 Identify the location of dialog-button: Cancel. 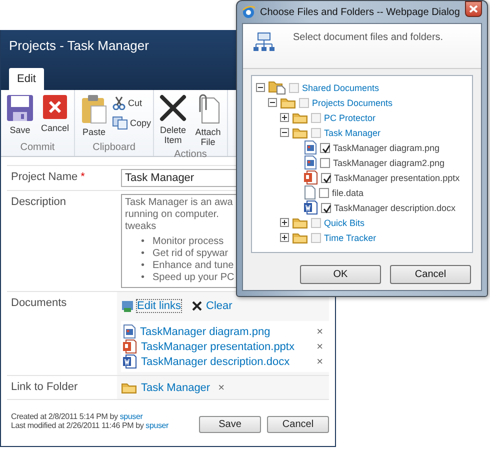
(430, 274).